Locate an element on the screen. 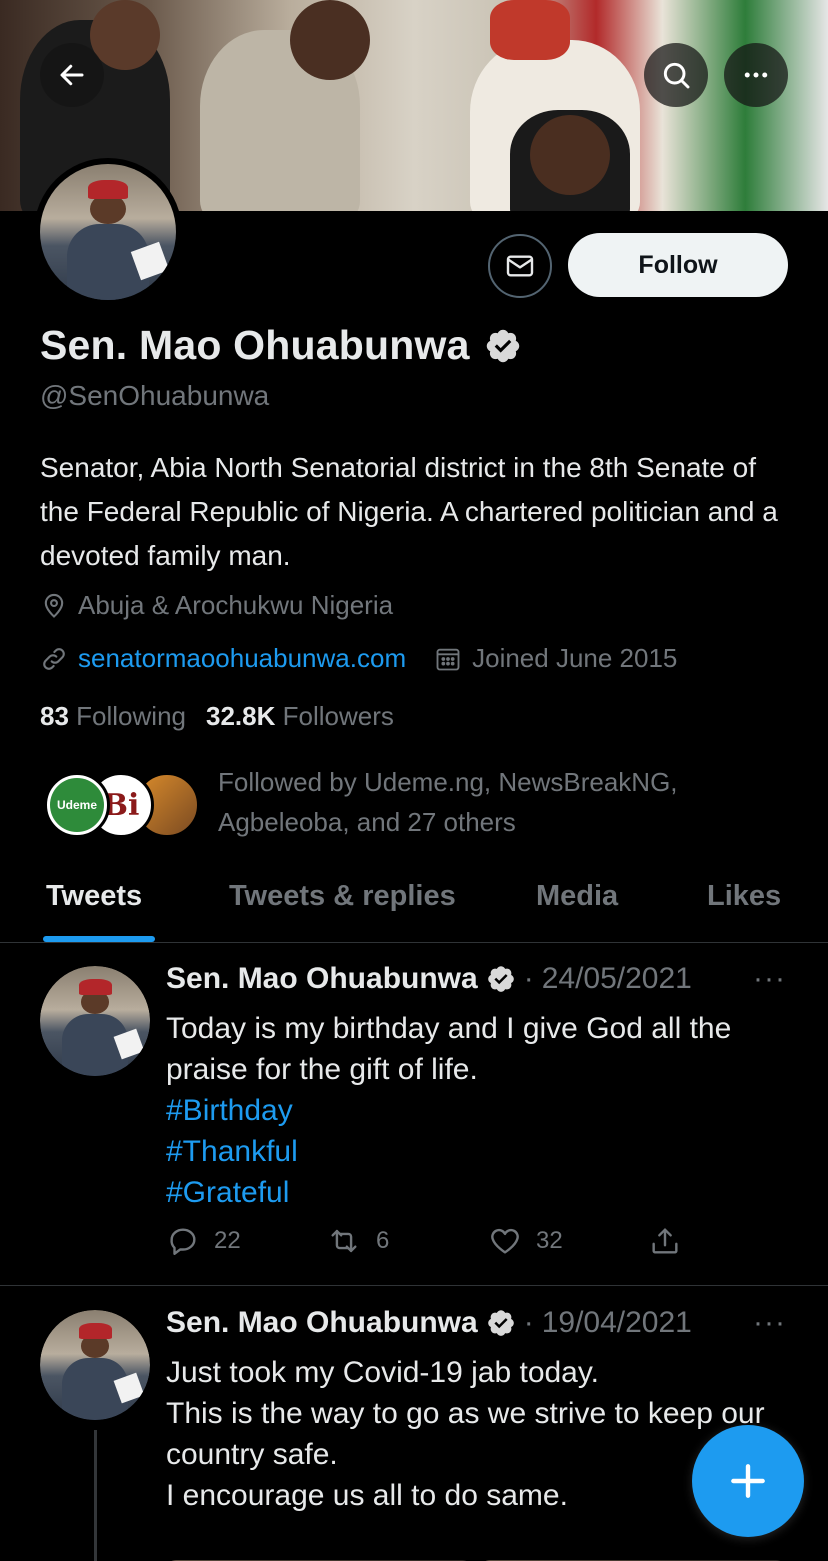 Image resolution: width=828 pixels, height=1561 pixels. share-button is located at coordinates (665, 1241).